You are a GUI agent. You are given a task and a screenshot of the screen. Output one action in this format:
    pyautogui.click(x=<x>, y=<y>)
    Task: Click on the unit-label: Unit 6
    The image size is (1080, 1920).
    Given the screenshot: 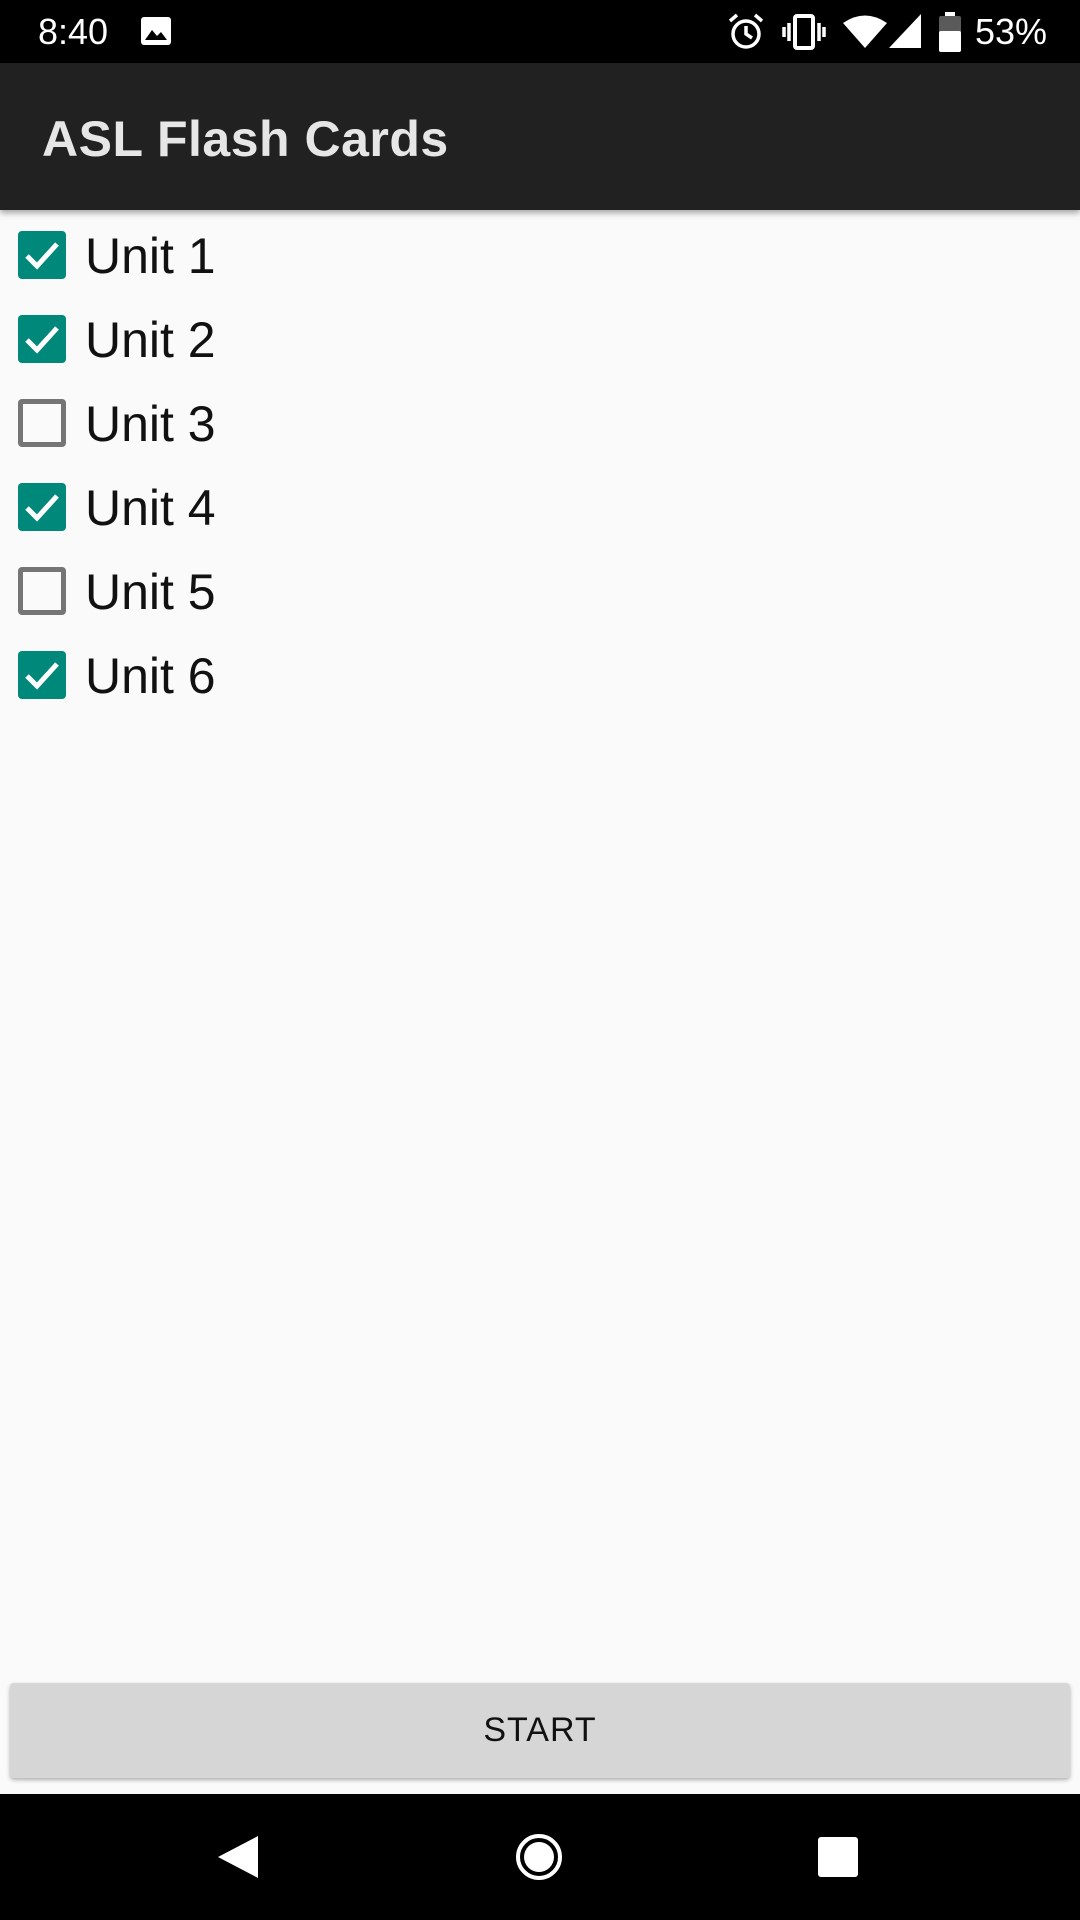 What is the action you would take?
    pyautogui.click(x=150, y=676)
    